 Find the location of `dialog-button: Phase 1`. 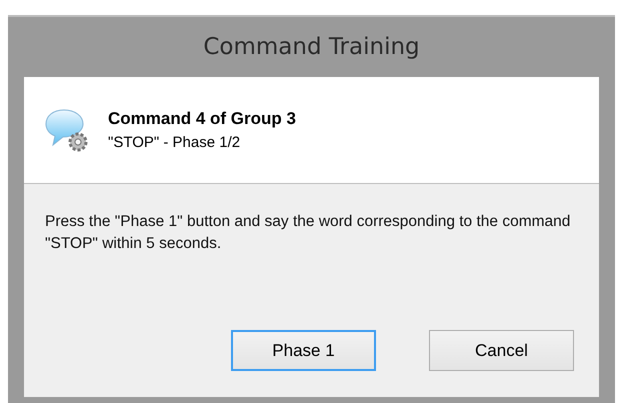

dialog-button: Phase 1 is located at coordinates (303, 350).